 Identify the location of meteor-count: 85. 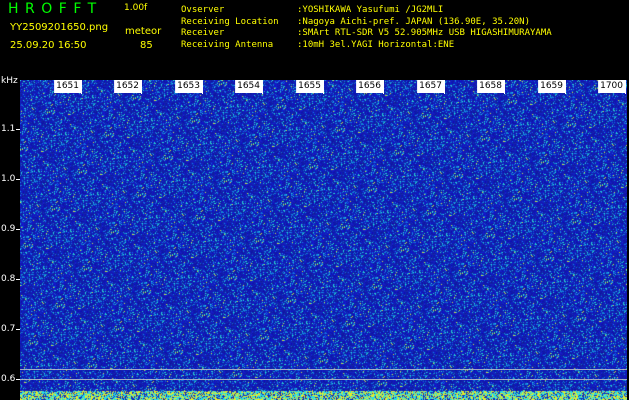
(146, 45).